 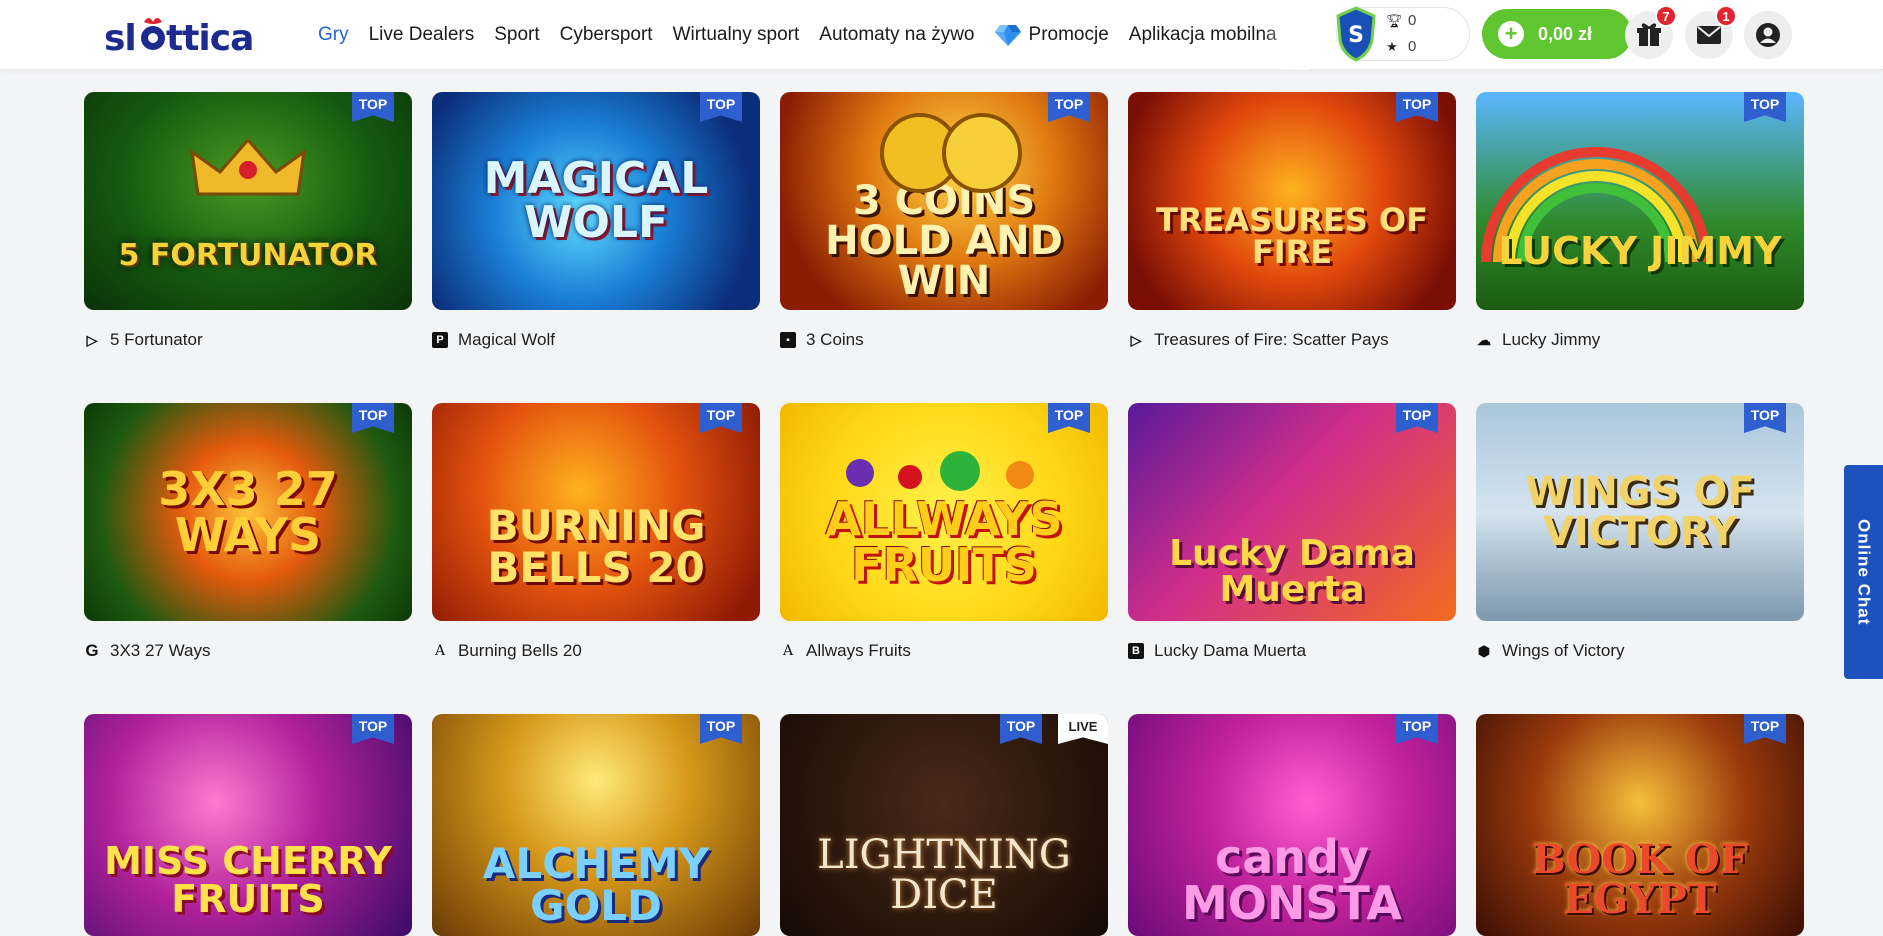 What do you see at coordinates (1392, 46) in the screenshot?
I see `star-icon: ★` at bounding box center [1392, 46].